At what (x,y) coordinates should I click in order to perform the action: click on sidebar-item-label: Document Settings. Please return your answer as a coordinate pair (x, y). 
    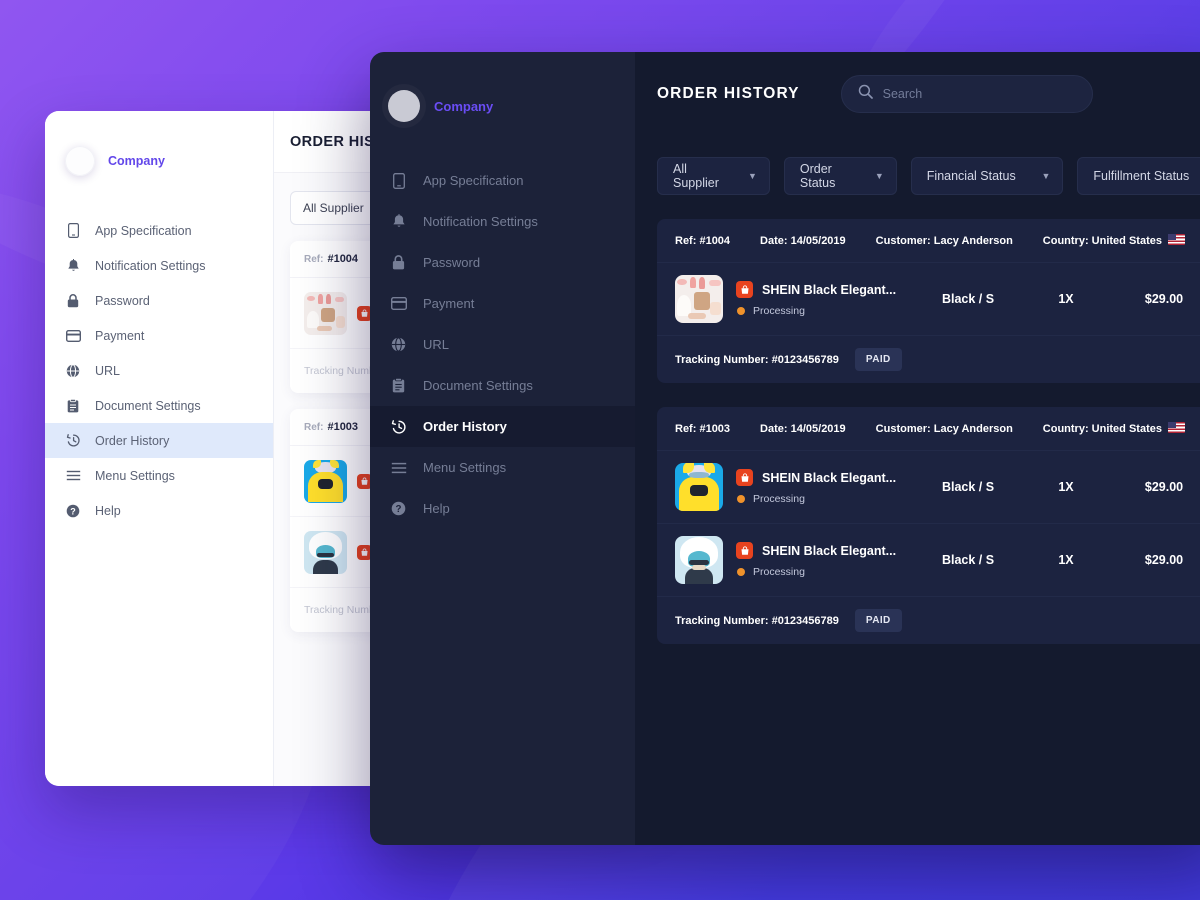
    Looking at the image, I should click on (148, 405).